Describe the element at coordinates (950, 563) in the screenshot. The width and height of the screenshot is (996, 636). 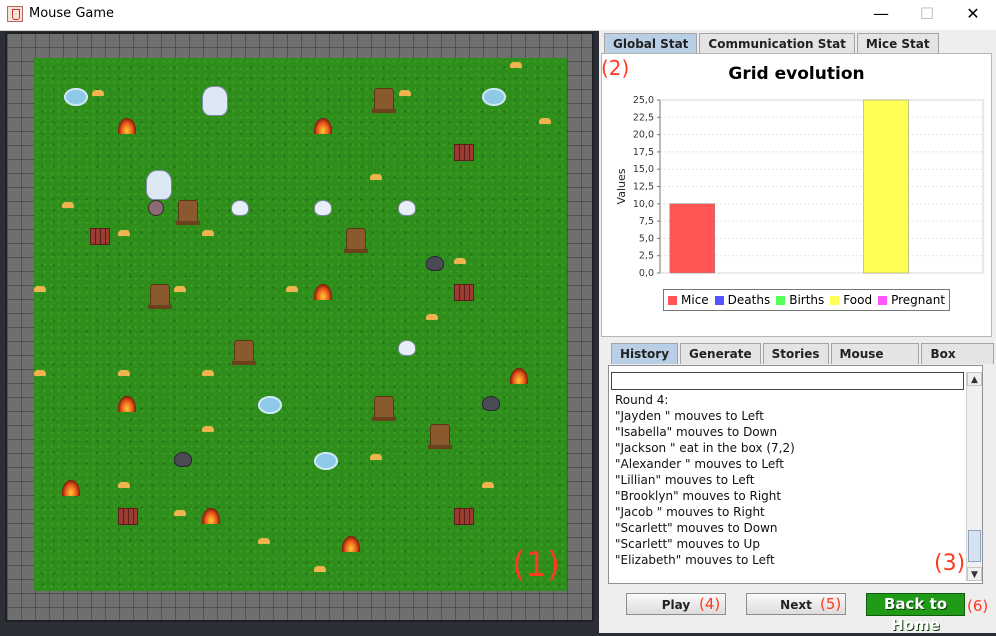
I see `annotation-3: (3)` at that location.